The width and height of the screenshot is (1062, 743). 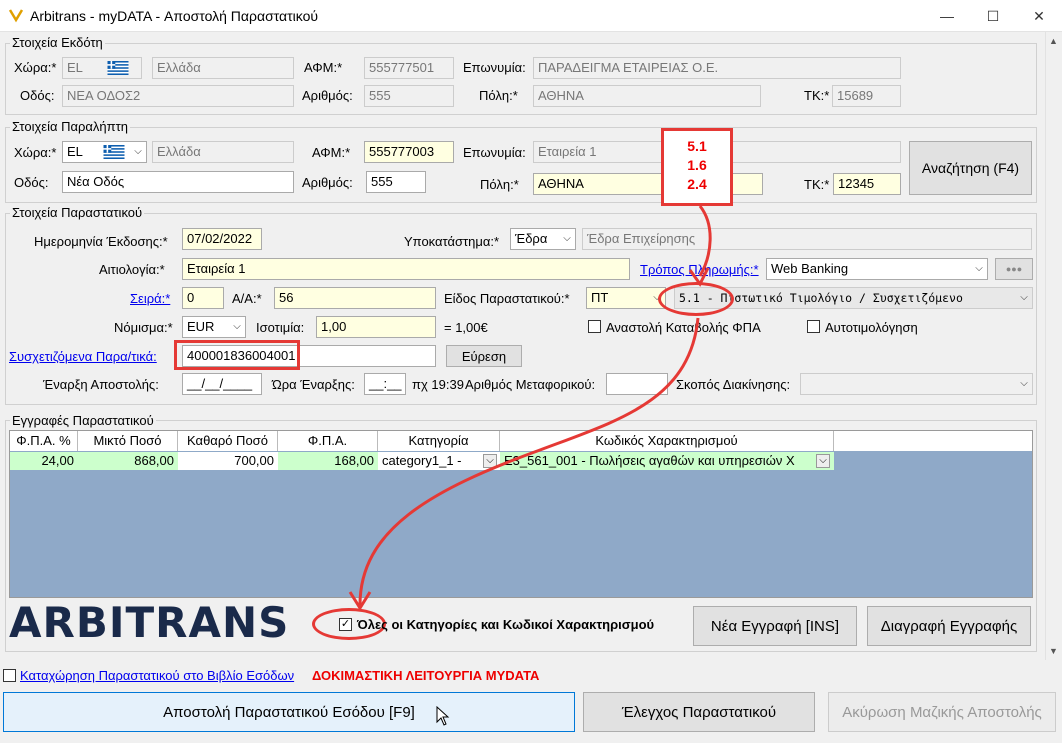 What do you see at coordinates (70, 126) in the screenshot?
I see `recipient-legend: Στοιχεία Παραλήπτη` at bounding box center [70, 126].